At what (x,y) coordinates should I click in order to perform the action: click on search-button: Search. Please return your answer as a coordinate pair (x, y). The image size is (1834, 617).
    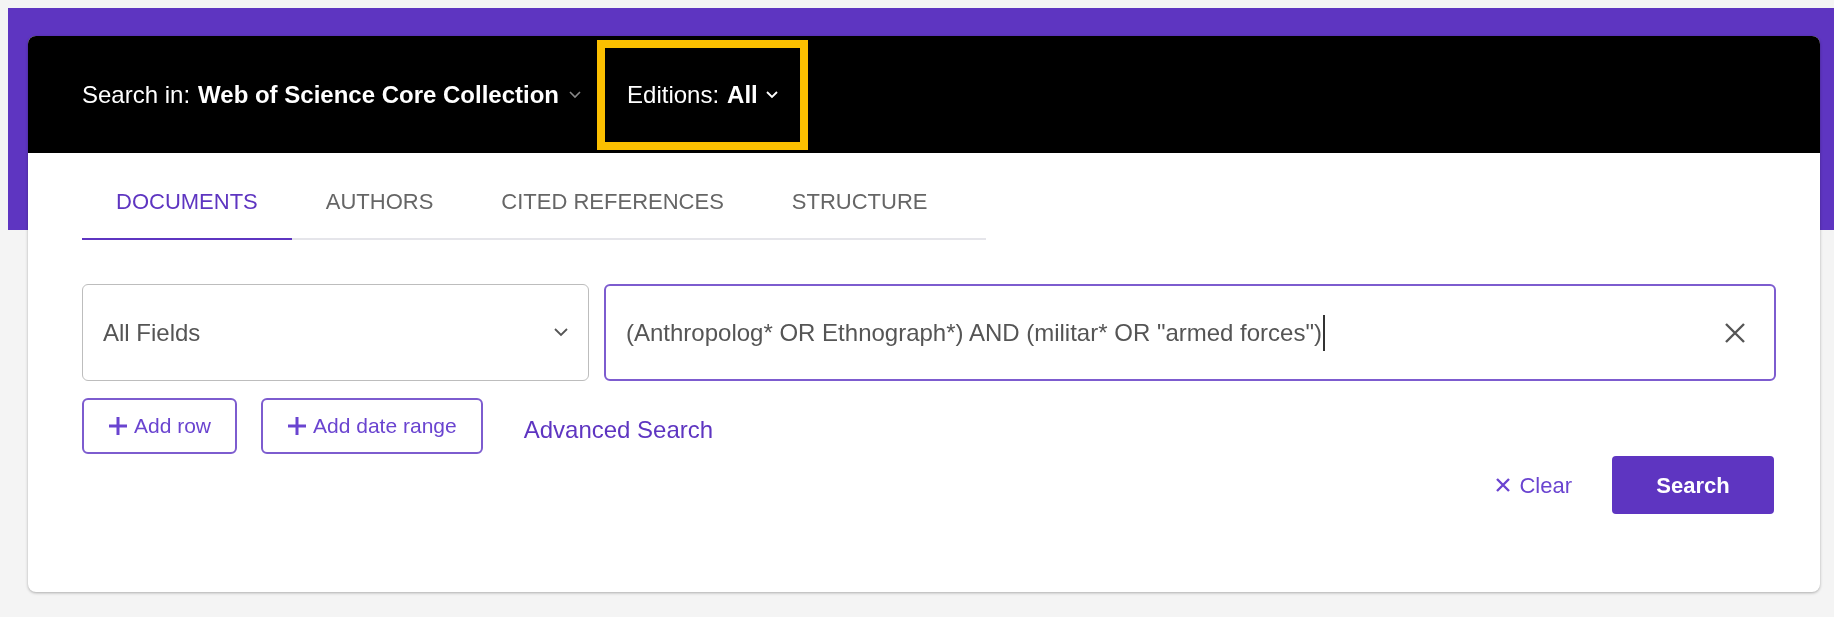
    Looking at the image, I should click on (1693, 485).